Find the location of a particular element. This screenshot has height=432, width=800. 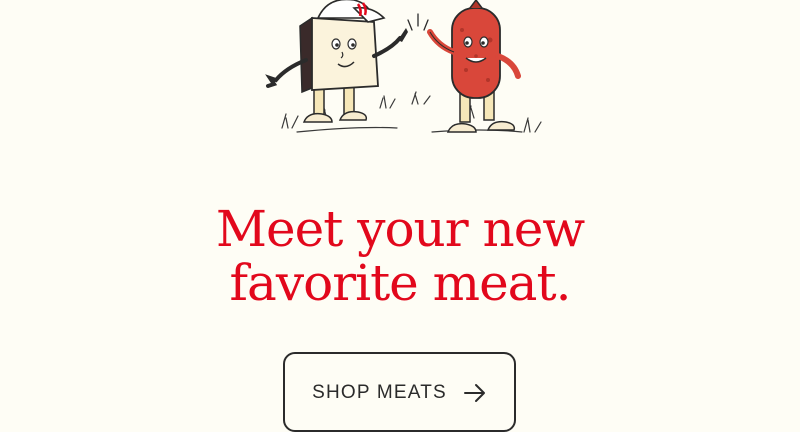

headline-line-2: favorite meat. is located at coordinates (400, 283).